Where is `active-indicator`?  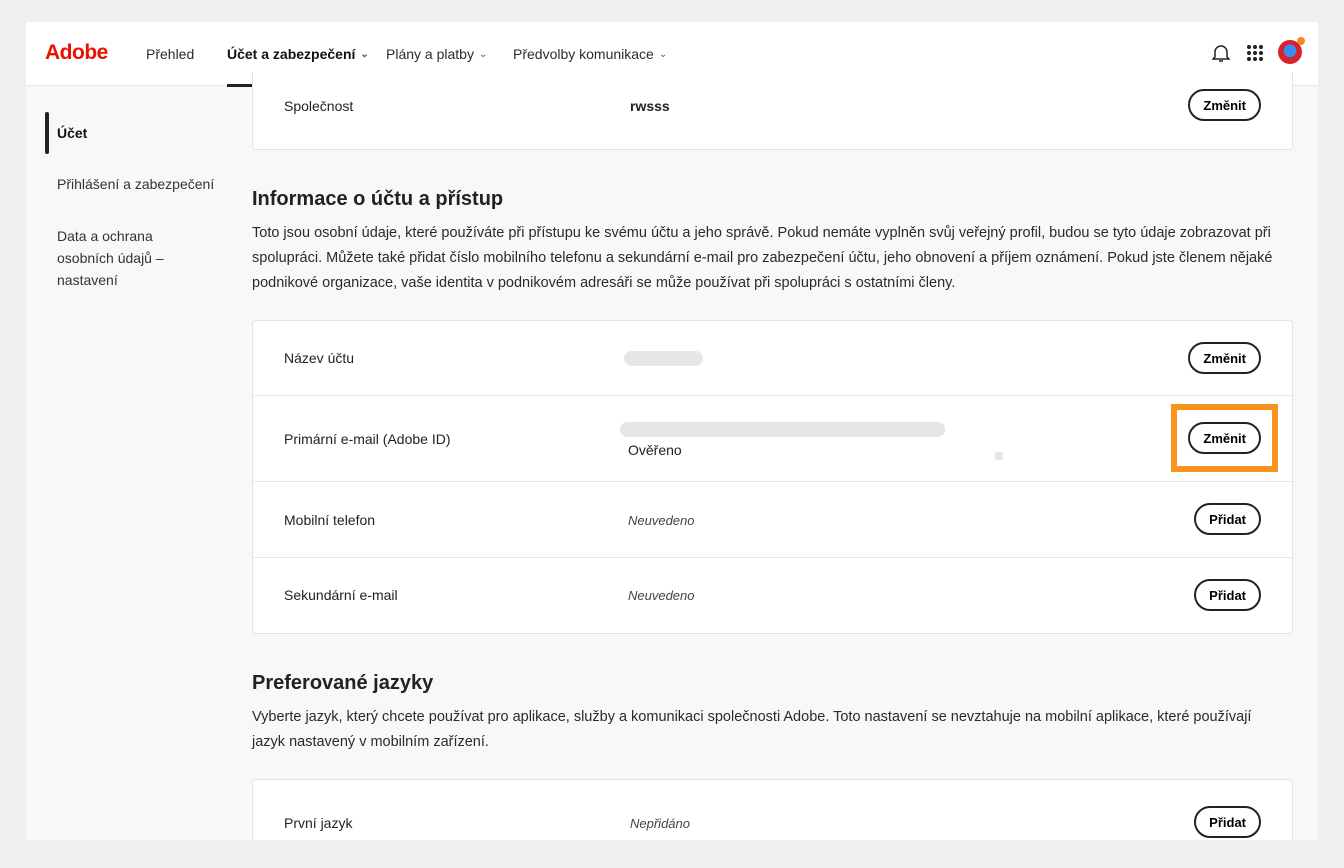
active-indicator is located at coordinates (47, 133).